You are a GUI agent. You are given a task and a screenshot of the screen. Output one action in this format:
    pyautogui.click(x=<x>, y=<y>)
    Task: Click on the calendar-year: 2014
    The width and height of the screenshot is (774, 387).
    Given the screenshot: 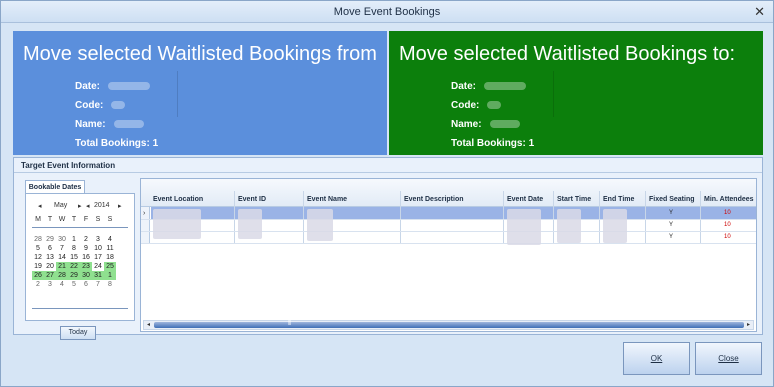 What is the action you would take?
    pyautogui.click(x=102, y=205)
    